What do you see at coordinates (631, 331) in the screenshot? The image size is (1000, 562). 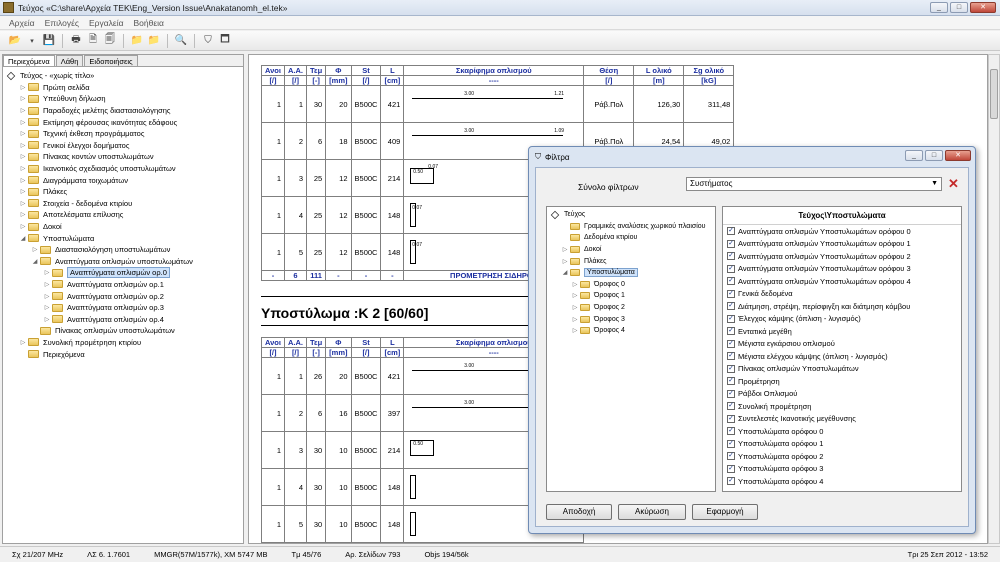 I see `tree-node: ▷ Όροφος 4` at bounding box center [631, 331].